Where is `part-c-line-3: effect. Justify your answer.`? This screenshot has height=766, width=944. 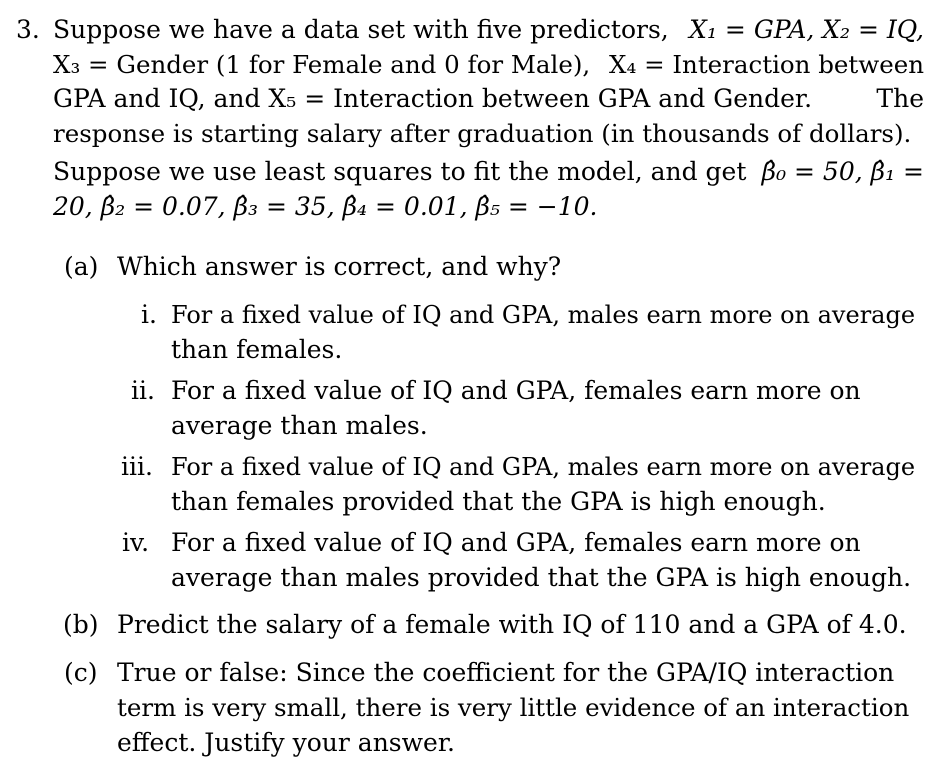
part-c-line-3: effect. Justify your answer. is located at coordinates (286, 743).